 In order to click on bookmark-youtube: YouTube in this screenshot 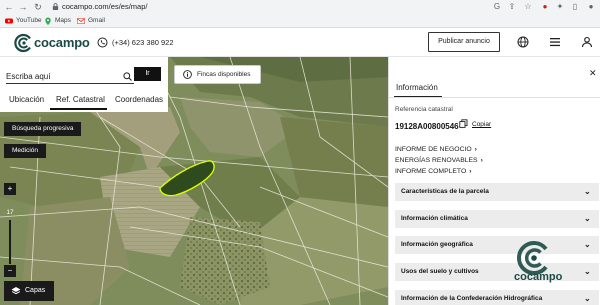, I will do `click(23, 21)`.